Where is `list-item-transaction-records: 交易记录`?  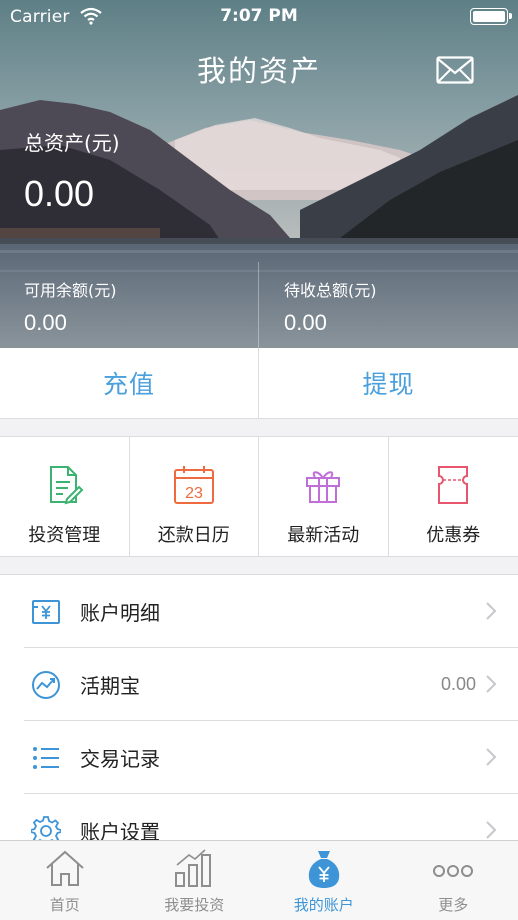
list-item-transaction-records: 交易记录 is located at coordinates (259, 757).